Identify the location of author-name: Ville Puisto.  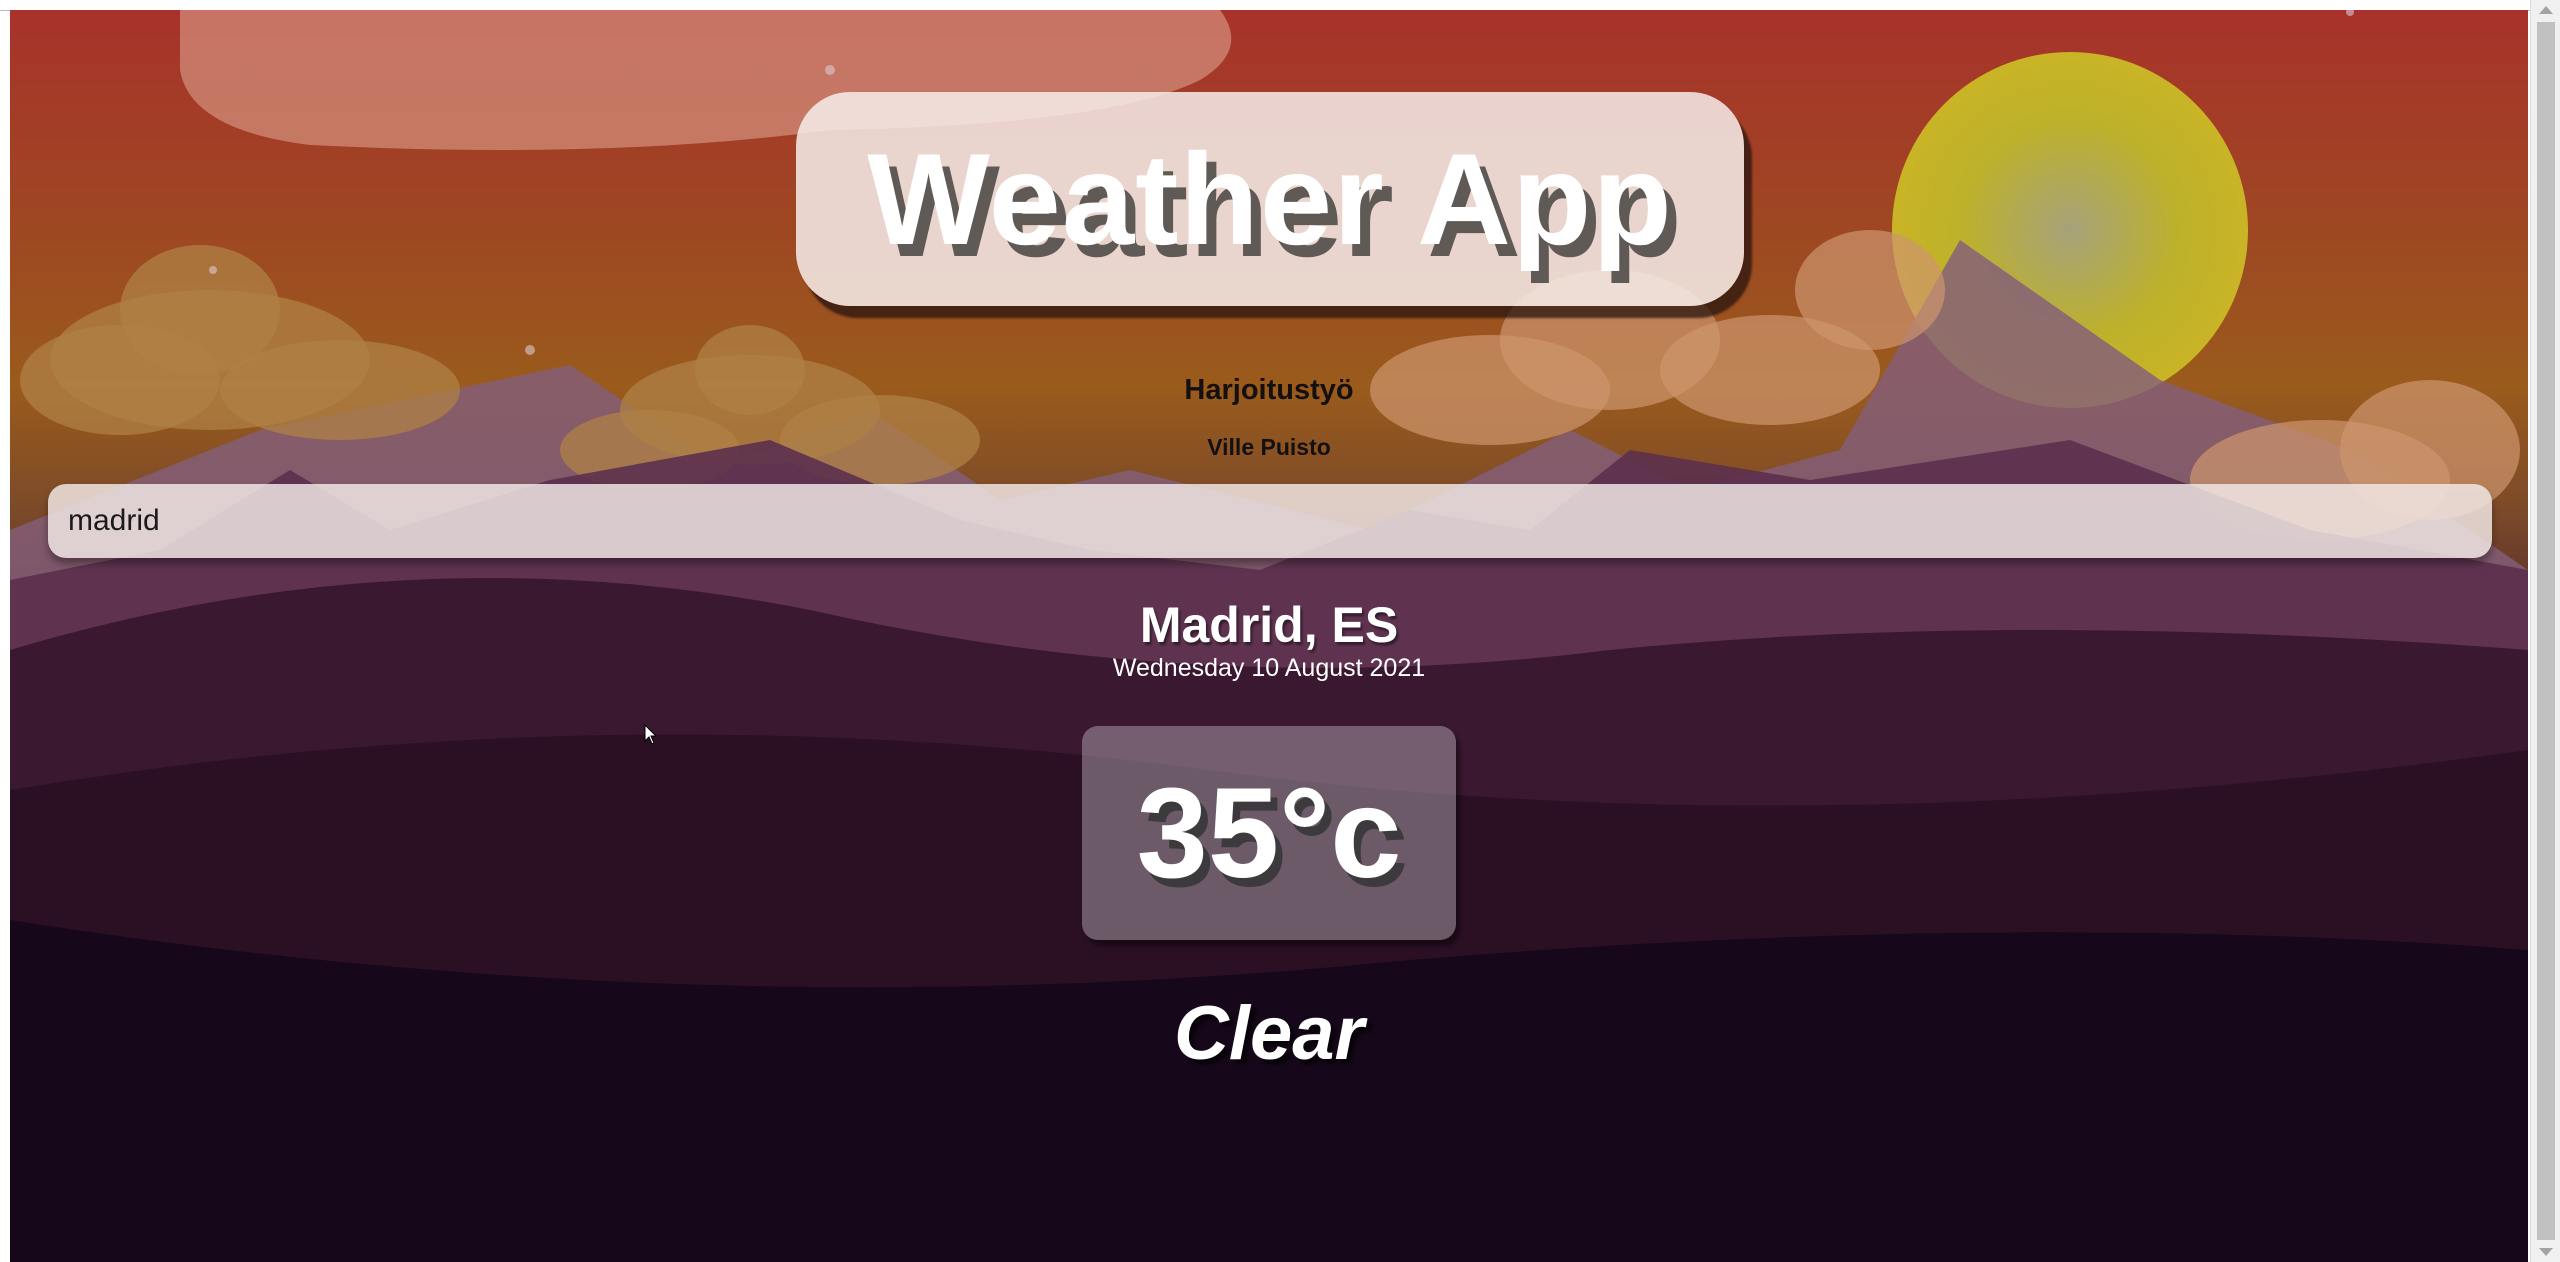
(1269, 447).